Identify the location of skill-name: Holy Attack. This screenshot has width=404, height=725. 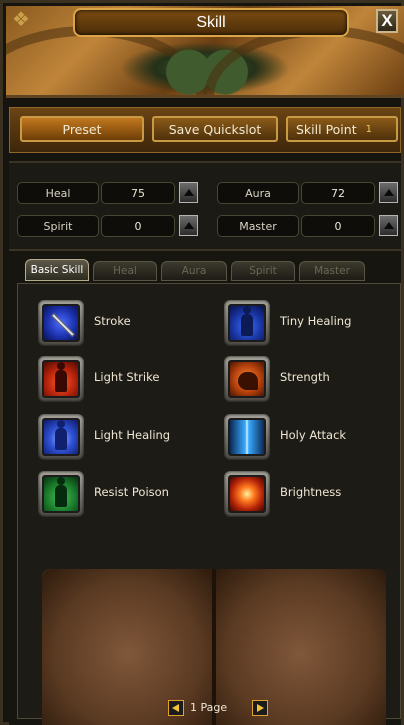
(313, 435).